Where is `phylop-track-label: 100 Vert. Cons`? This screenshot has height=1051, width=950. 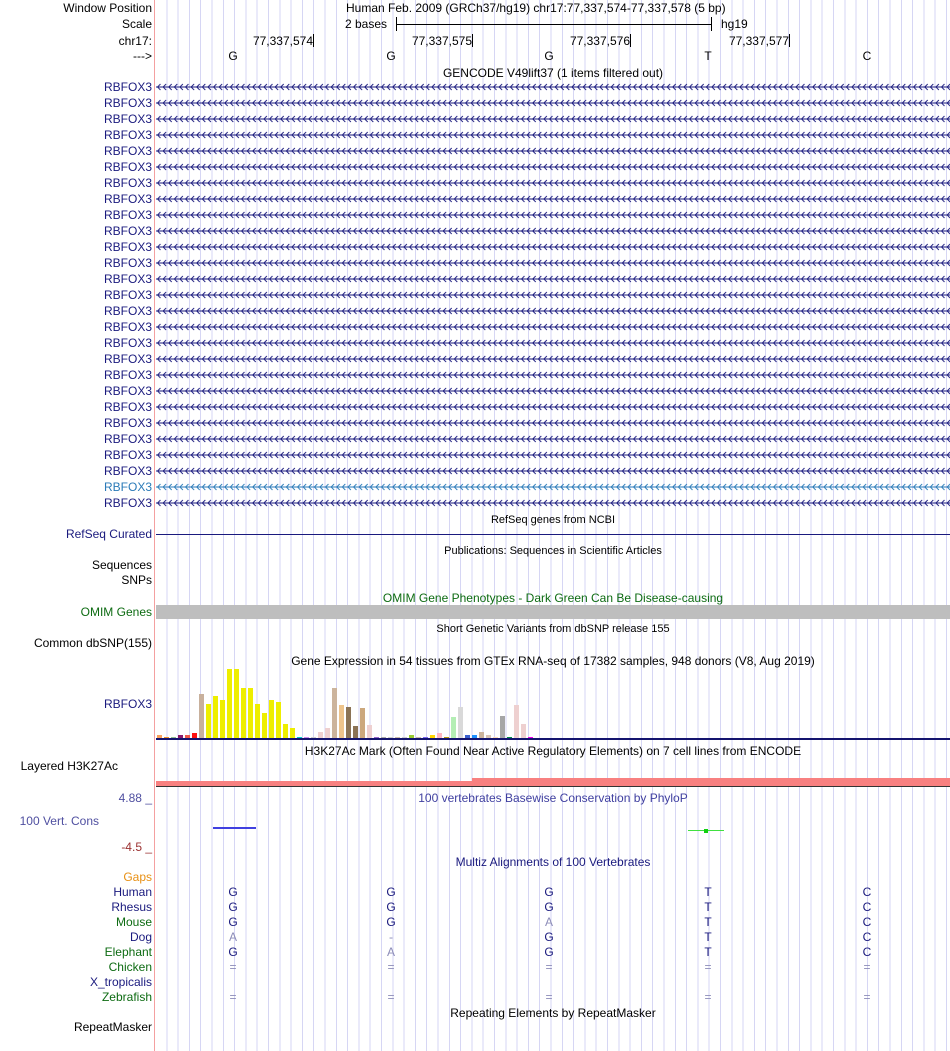
phylop-track-label: 100 Vert. Cons is located at coordinates (59, 821).